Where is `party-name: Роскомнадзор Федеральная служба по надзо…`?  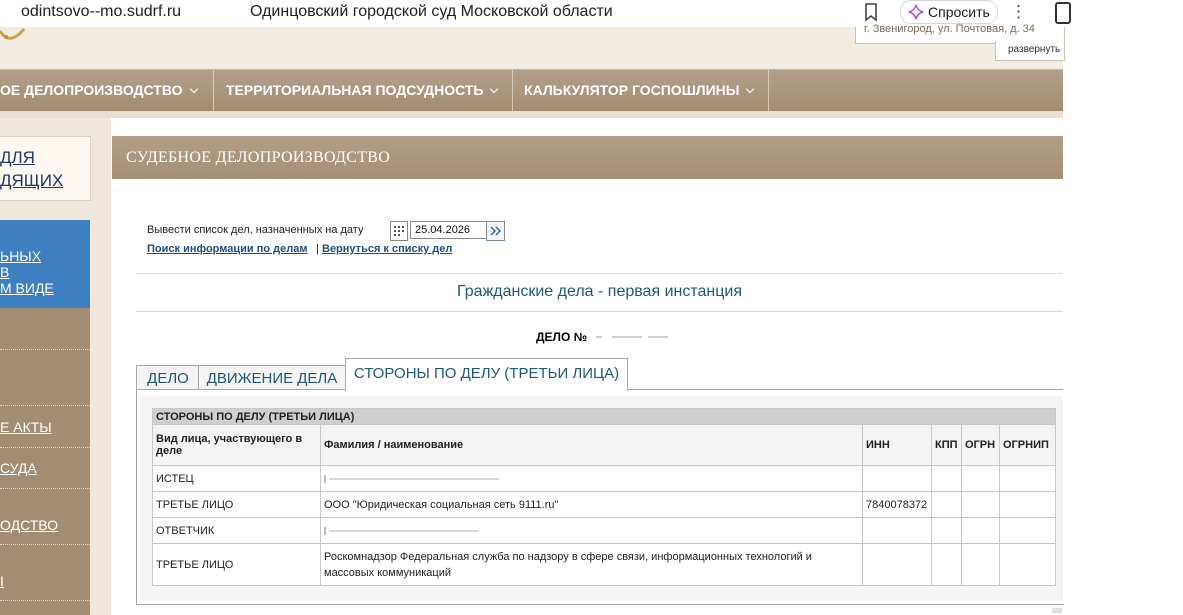
party-name: Роскомнадзор Федеральная служба по надзо… is located at coordinates (591, 564).